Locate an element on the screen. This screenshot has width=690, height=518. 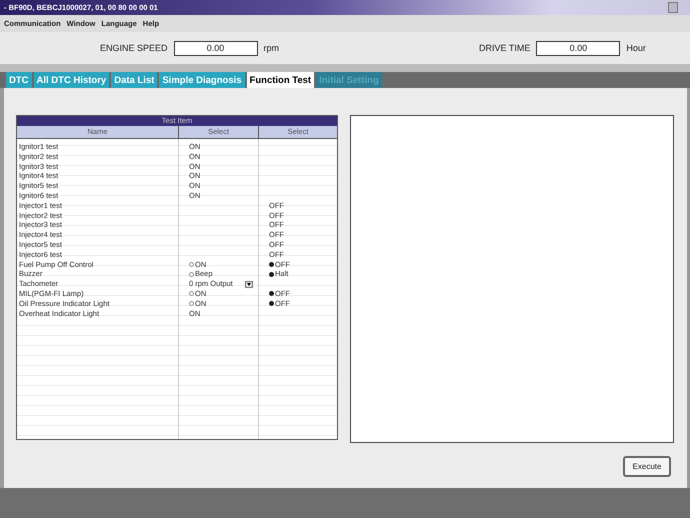
unit-label: rpm is located at coordinates (272, 48).